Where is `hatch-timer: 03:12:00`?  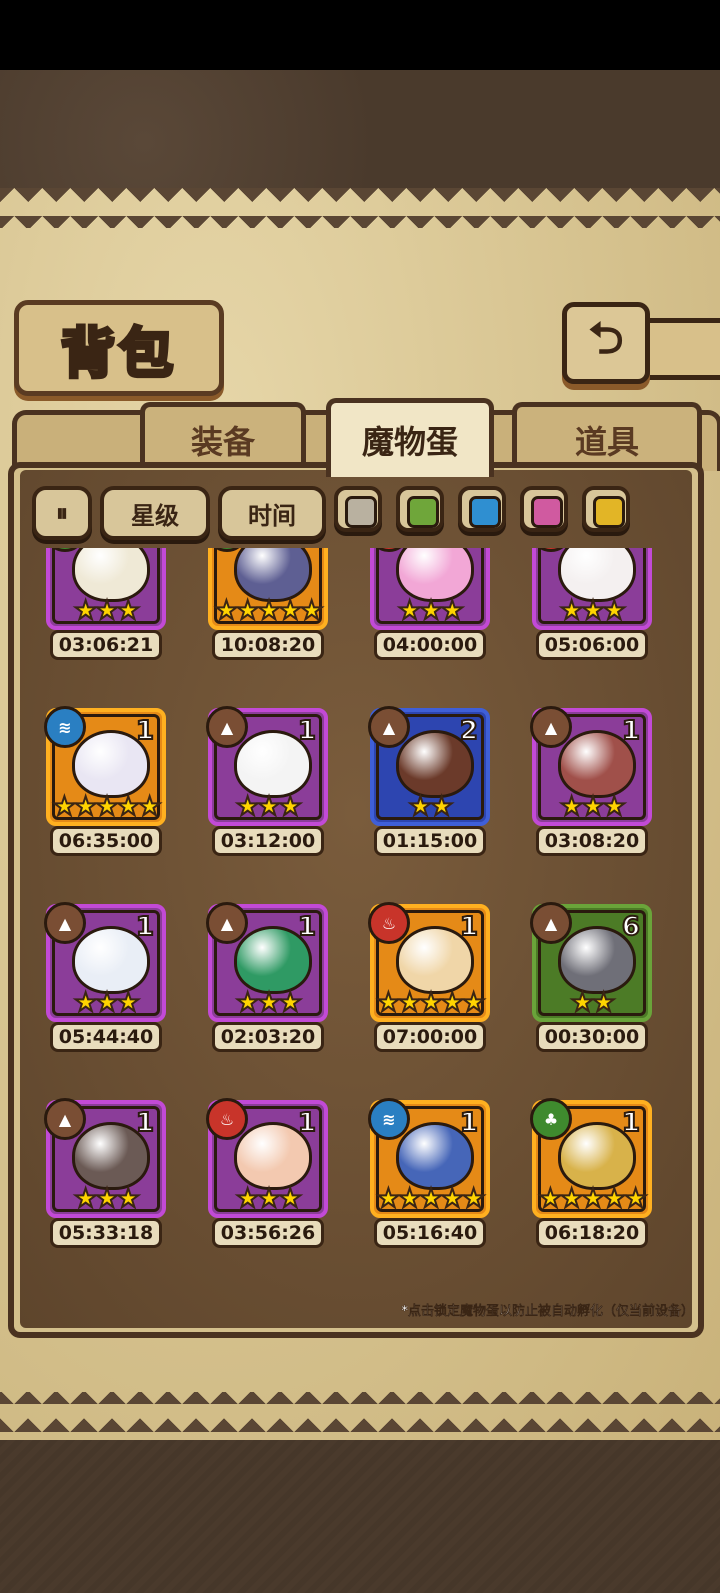 hatch-timer: 03:12:00 is located at coordinates (268, 841).